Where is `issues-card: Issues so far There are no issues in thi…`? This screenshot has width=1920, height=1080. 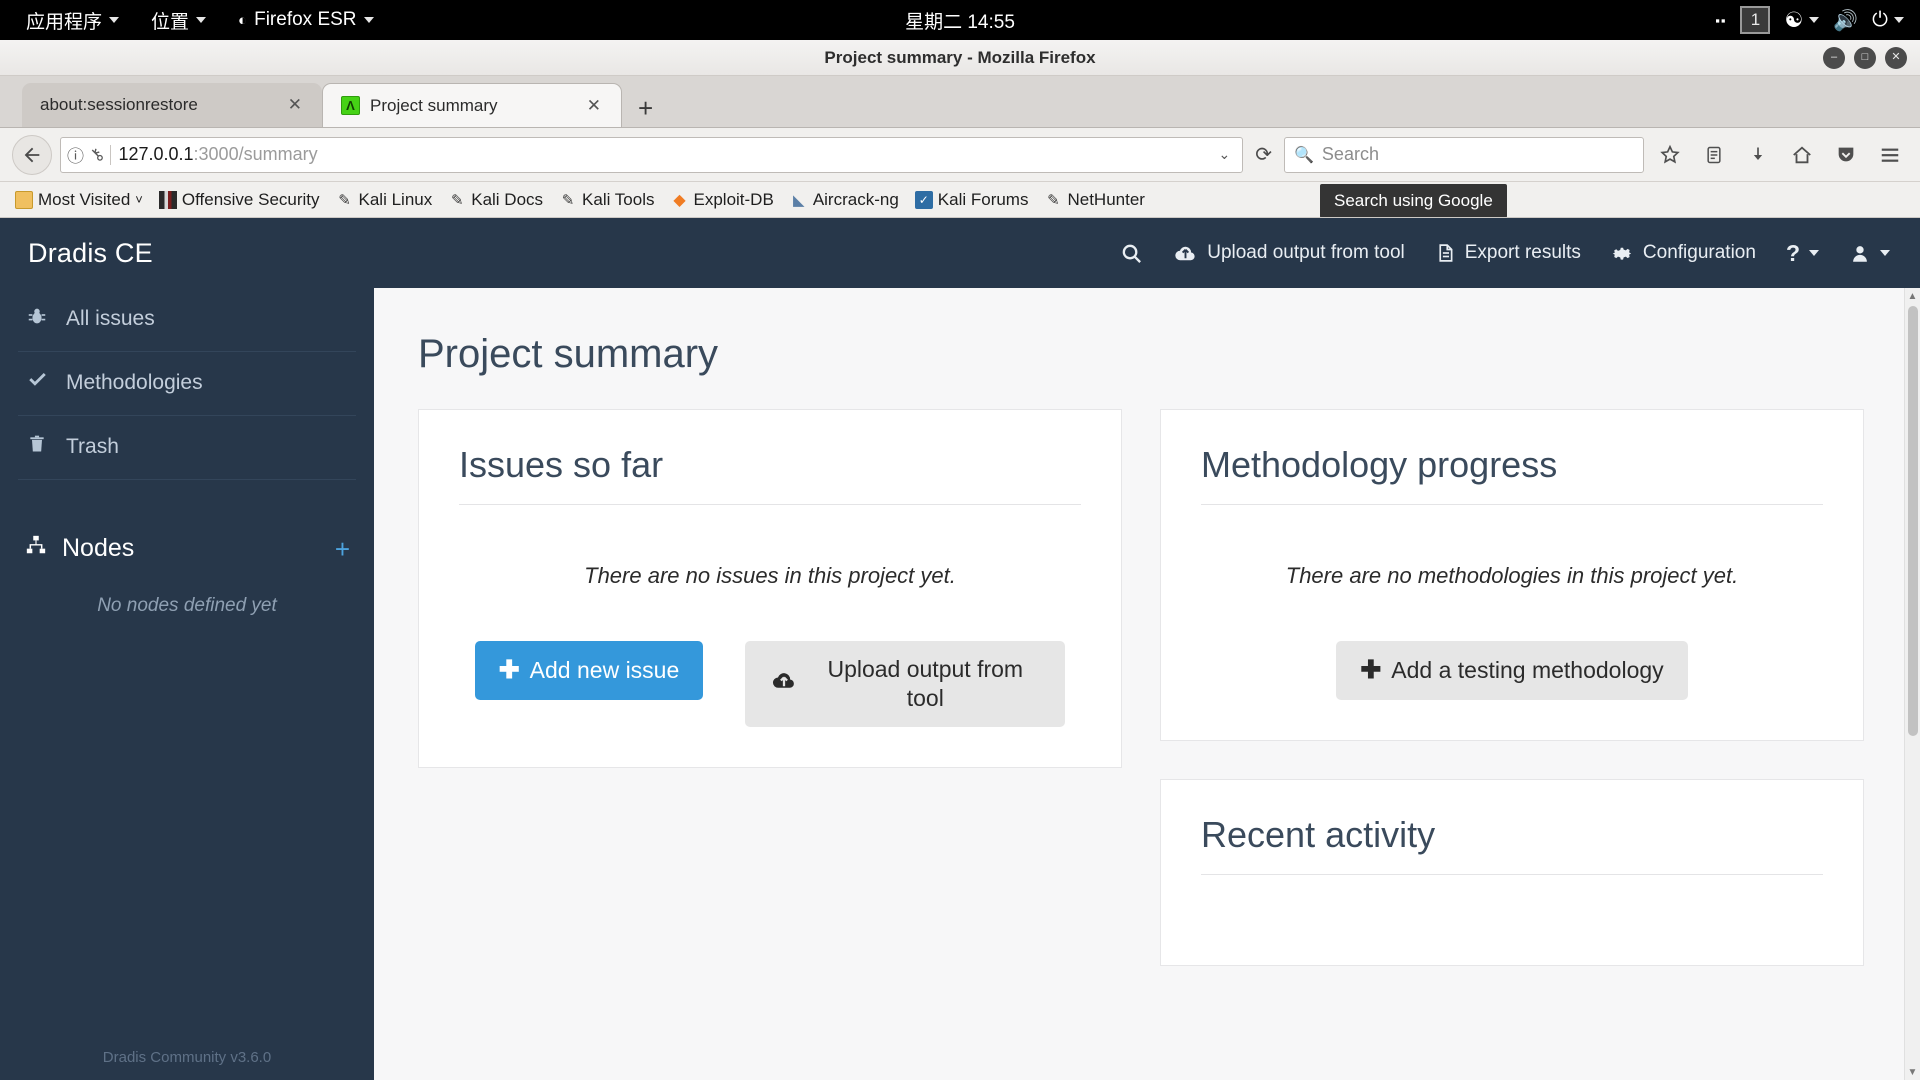
issues-card: Issues so far There are no issues in thi… is located at coordinates (770, 588).